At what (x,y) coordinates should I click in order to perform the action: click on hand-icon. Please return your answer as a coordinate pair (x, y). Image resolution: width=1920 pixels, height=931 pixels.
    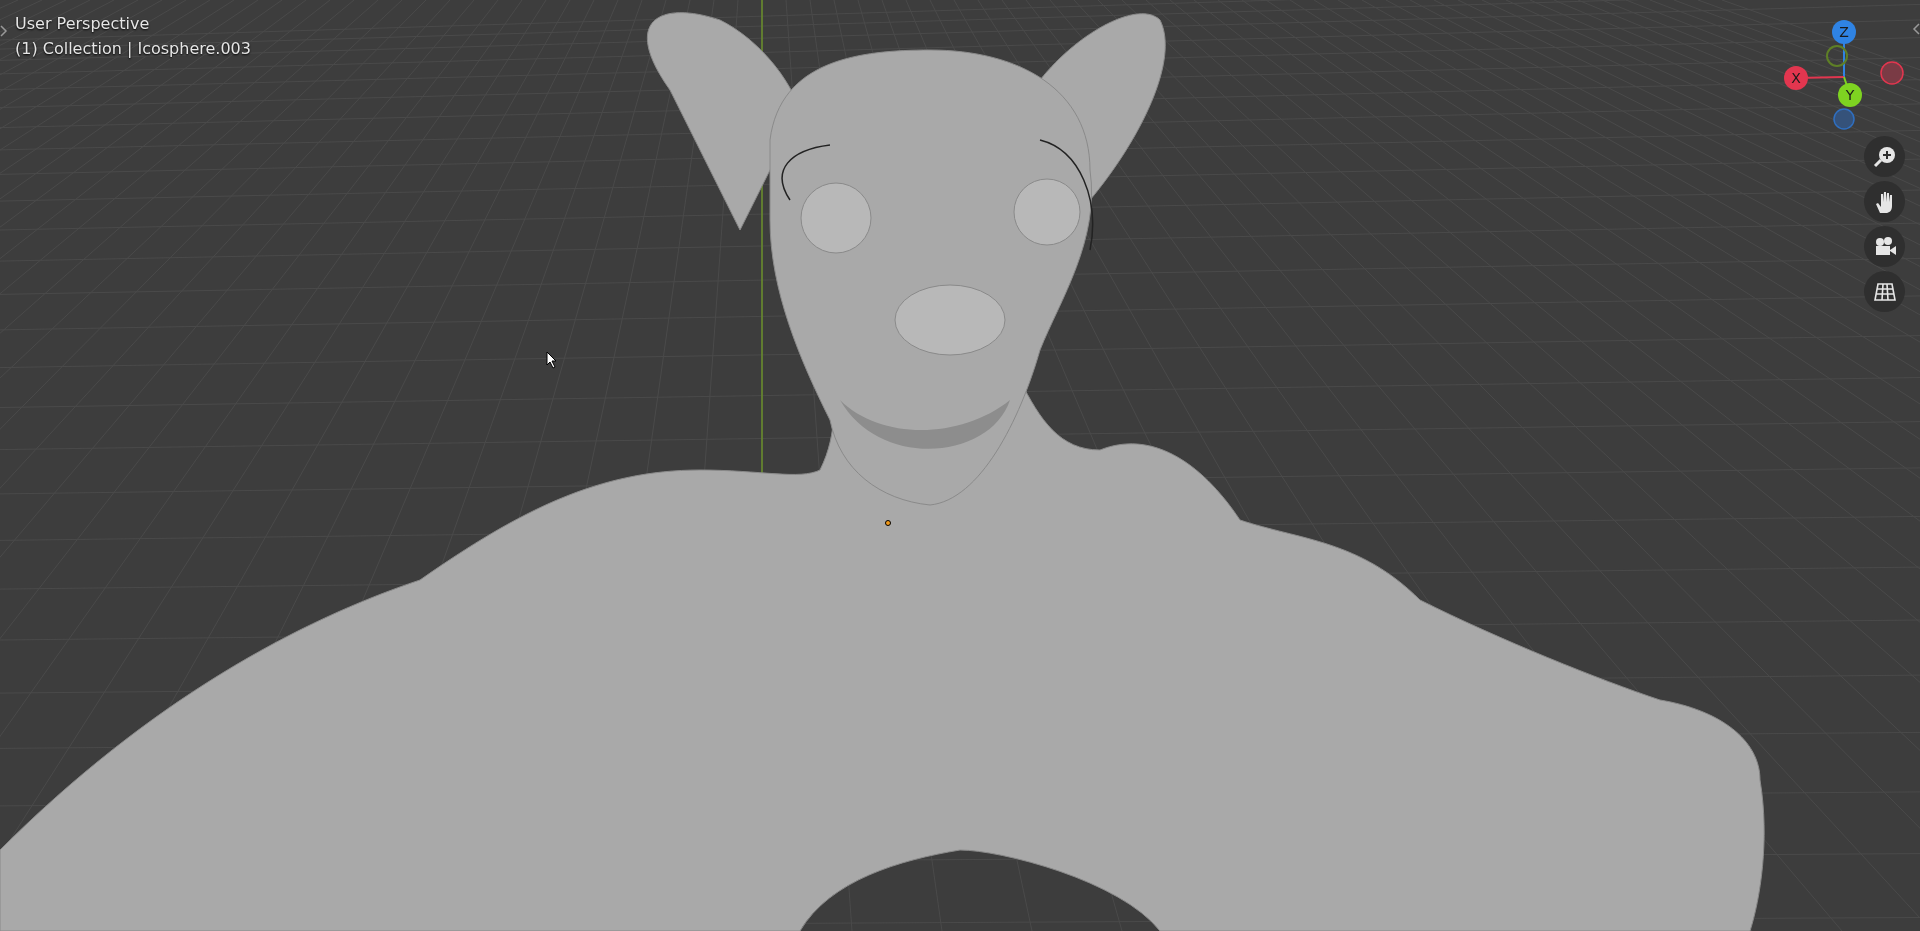
    Looking at the image, I should click on (1884, 201).